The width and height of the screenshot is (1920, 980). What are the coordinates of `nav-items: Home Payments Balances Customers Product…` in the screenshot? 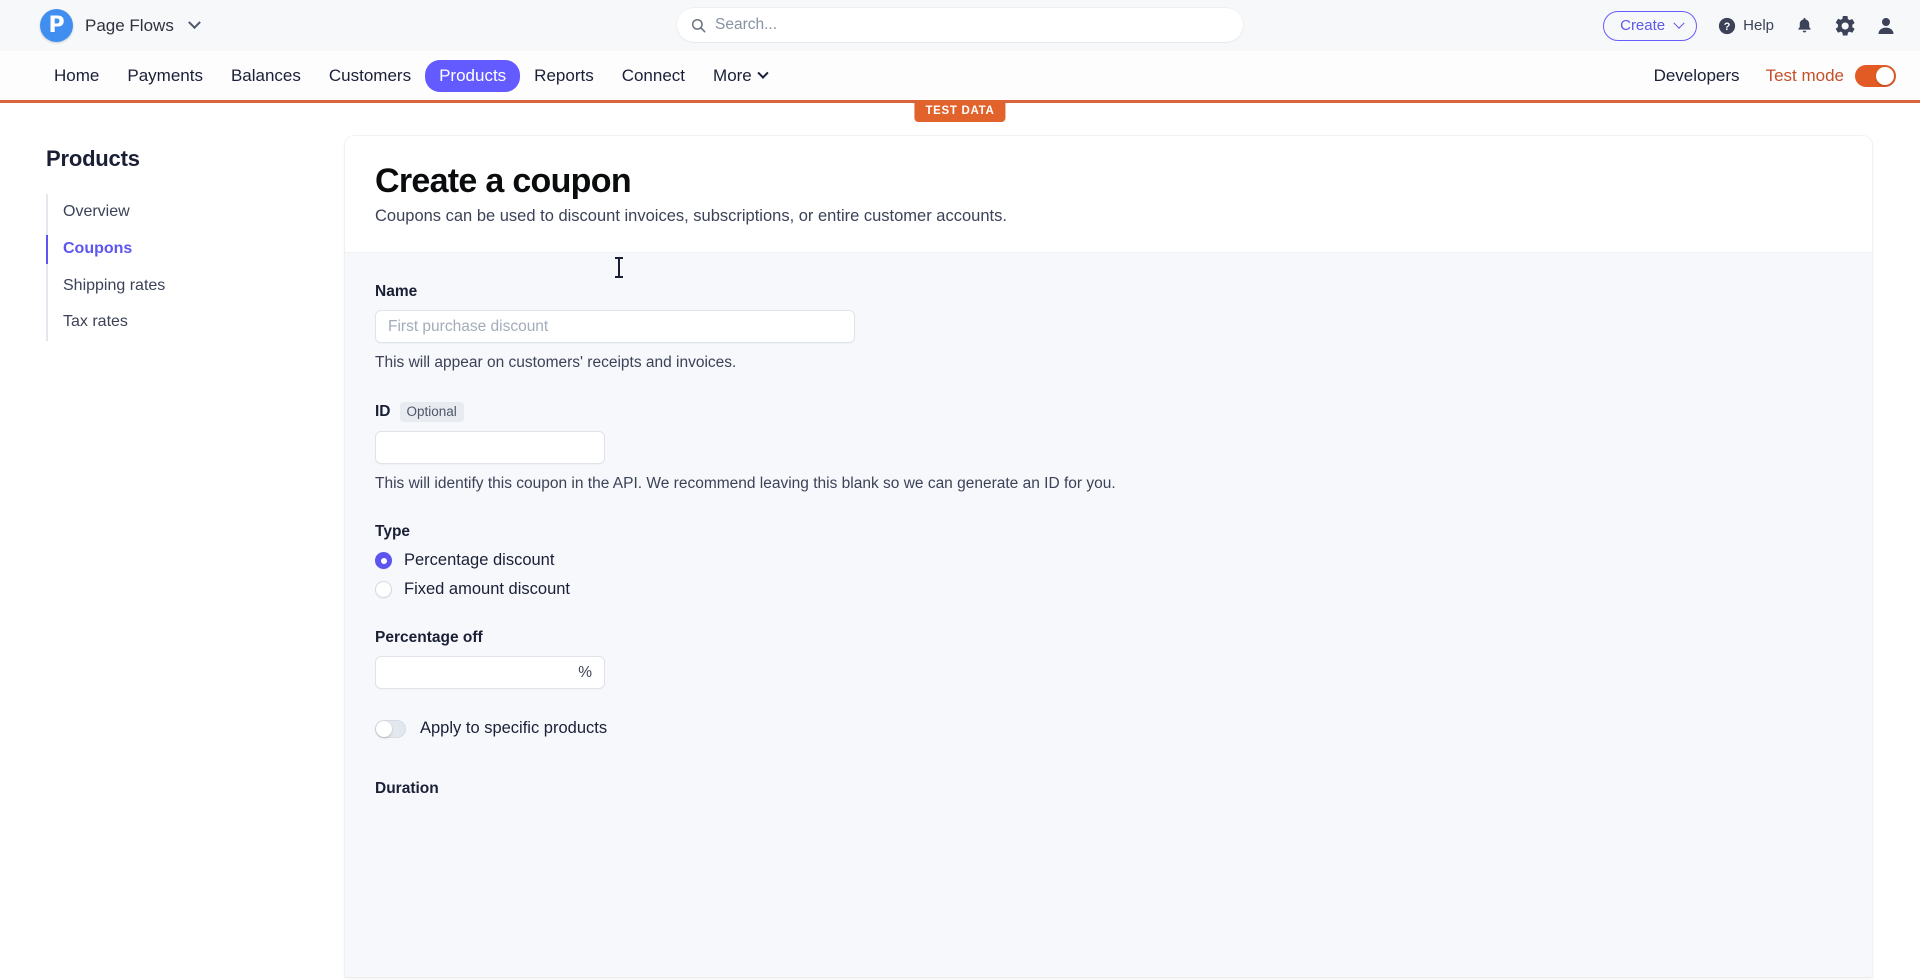 It's located at (410, 75).